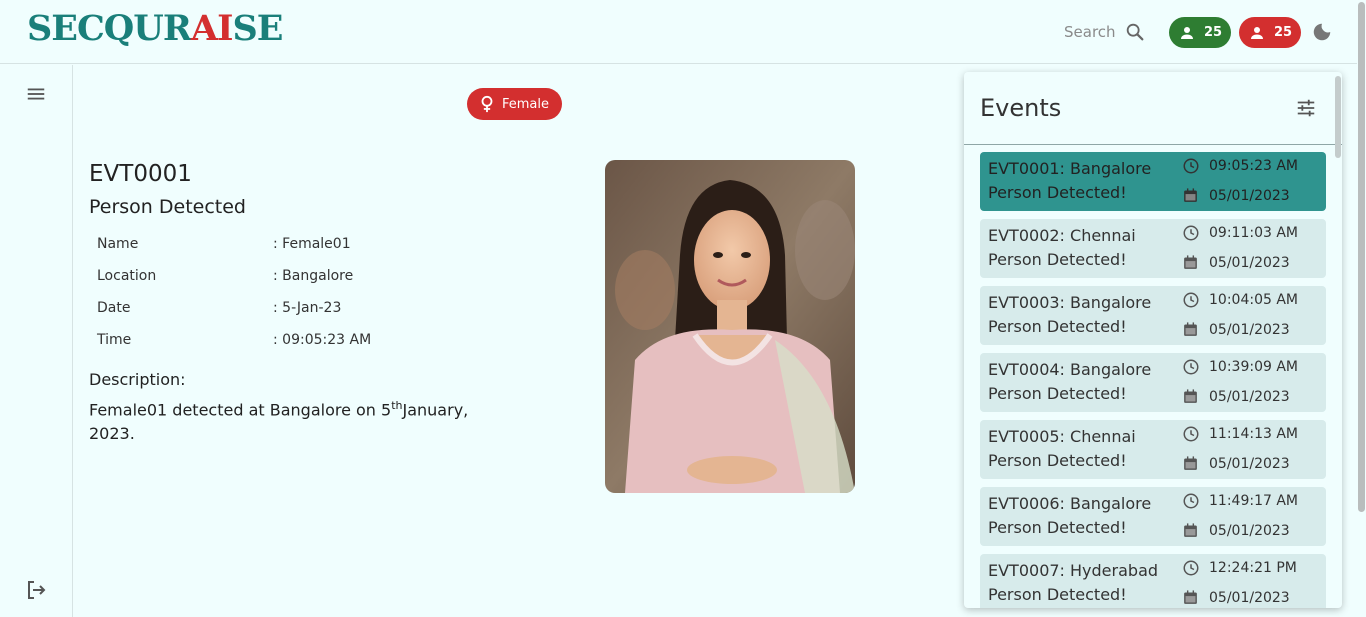  Describe the element at coordinates (127, 276) in the screenshot. I see `detail-label: Location` at that location.